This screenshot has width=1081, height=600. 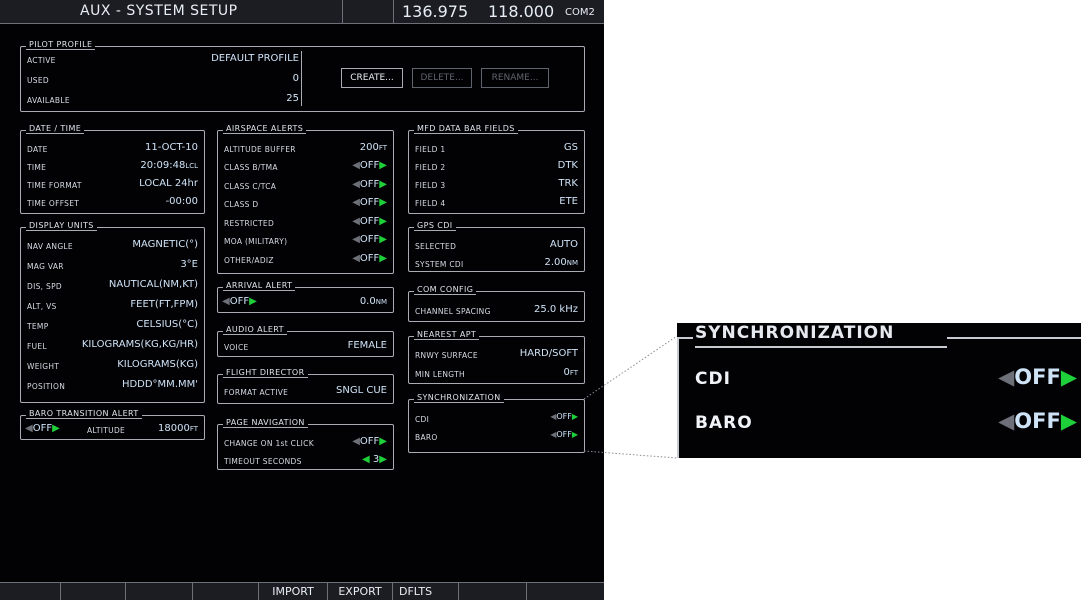 I want to click on zoom-cdi-toggle: ◀OFF▶, so click(x=1037, y=377).